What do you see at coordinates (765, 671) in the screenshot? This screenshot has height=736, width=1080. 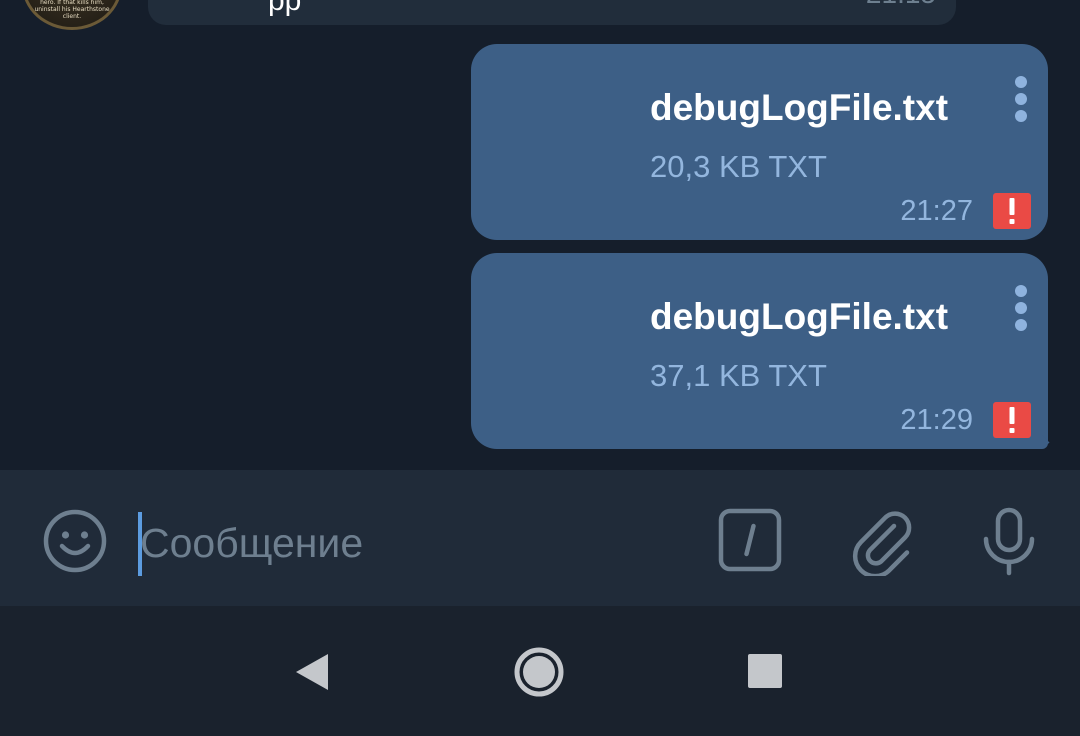 I see `recents-icon` at bounding box center [765, 671].